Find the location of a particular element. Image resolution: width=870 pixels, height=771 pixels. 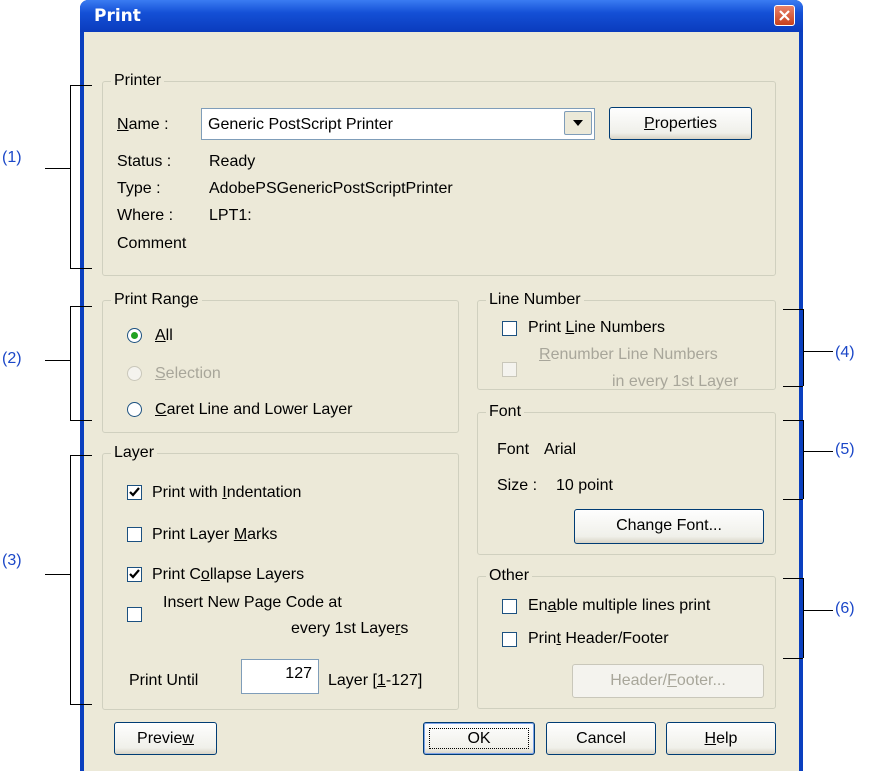

annotation-2: (2) is located at coordinates (12, 358).